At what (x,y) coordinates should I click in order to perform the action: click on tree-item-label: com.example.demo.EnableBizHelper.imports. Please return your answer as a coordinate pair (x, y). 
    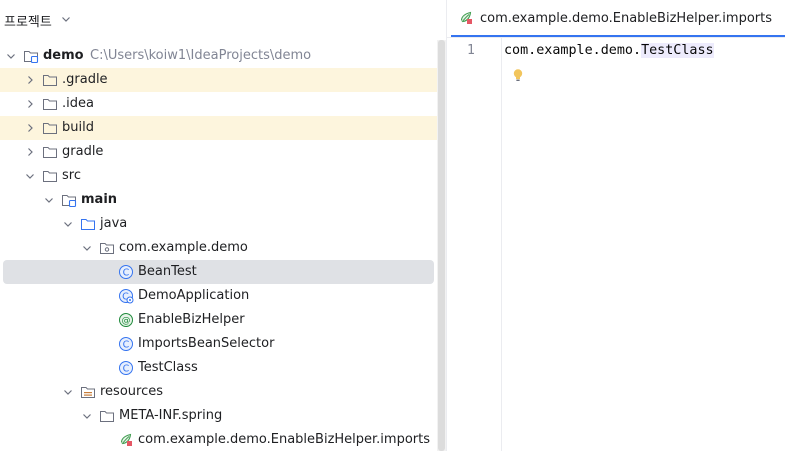
    Looking at the image, I should click on (284, 439).